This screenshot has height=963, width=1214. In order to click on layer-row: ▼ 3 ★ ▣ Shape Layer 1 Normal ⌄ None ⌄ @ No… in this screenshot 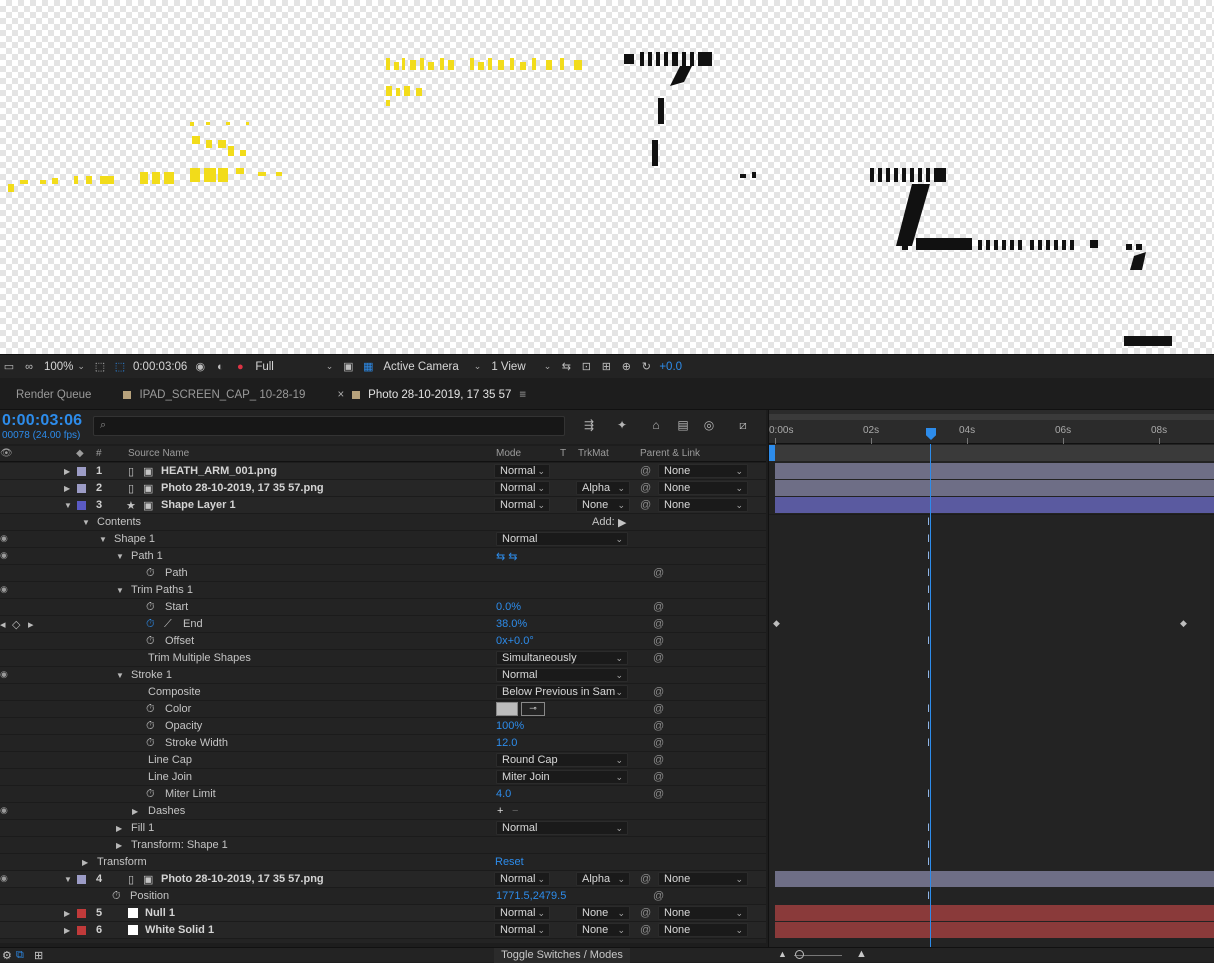, I will do `click(383, 505)`.